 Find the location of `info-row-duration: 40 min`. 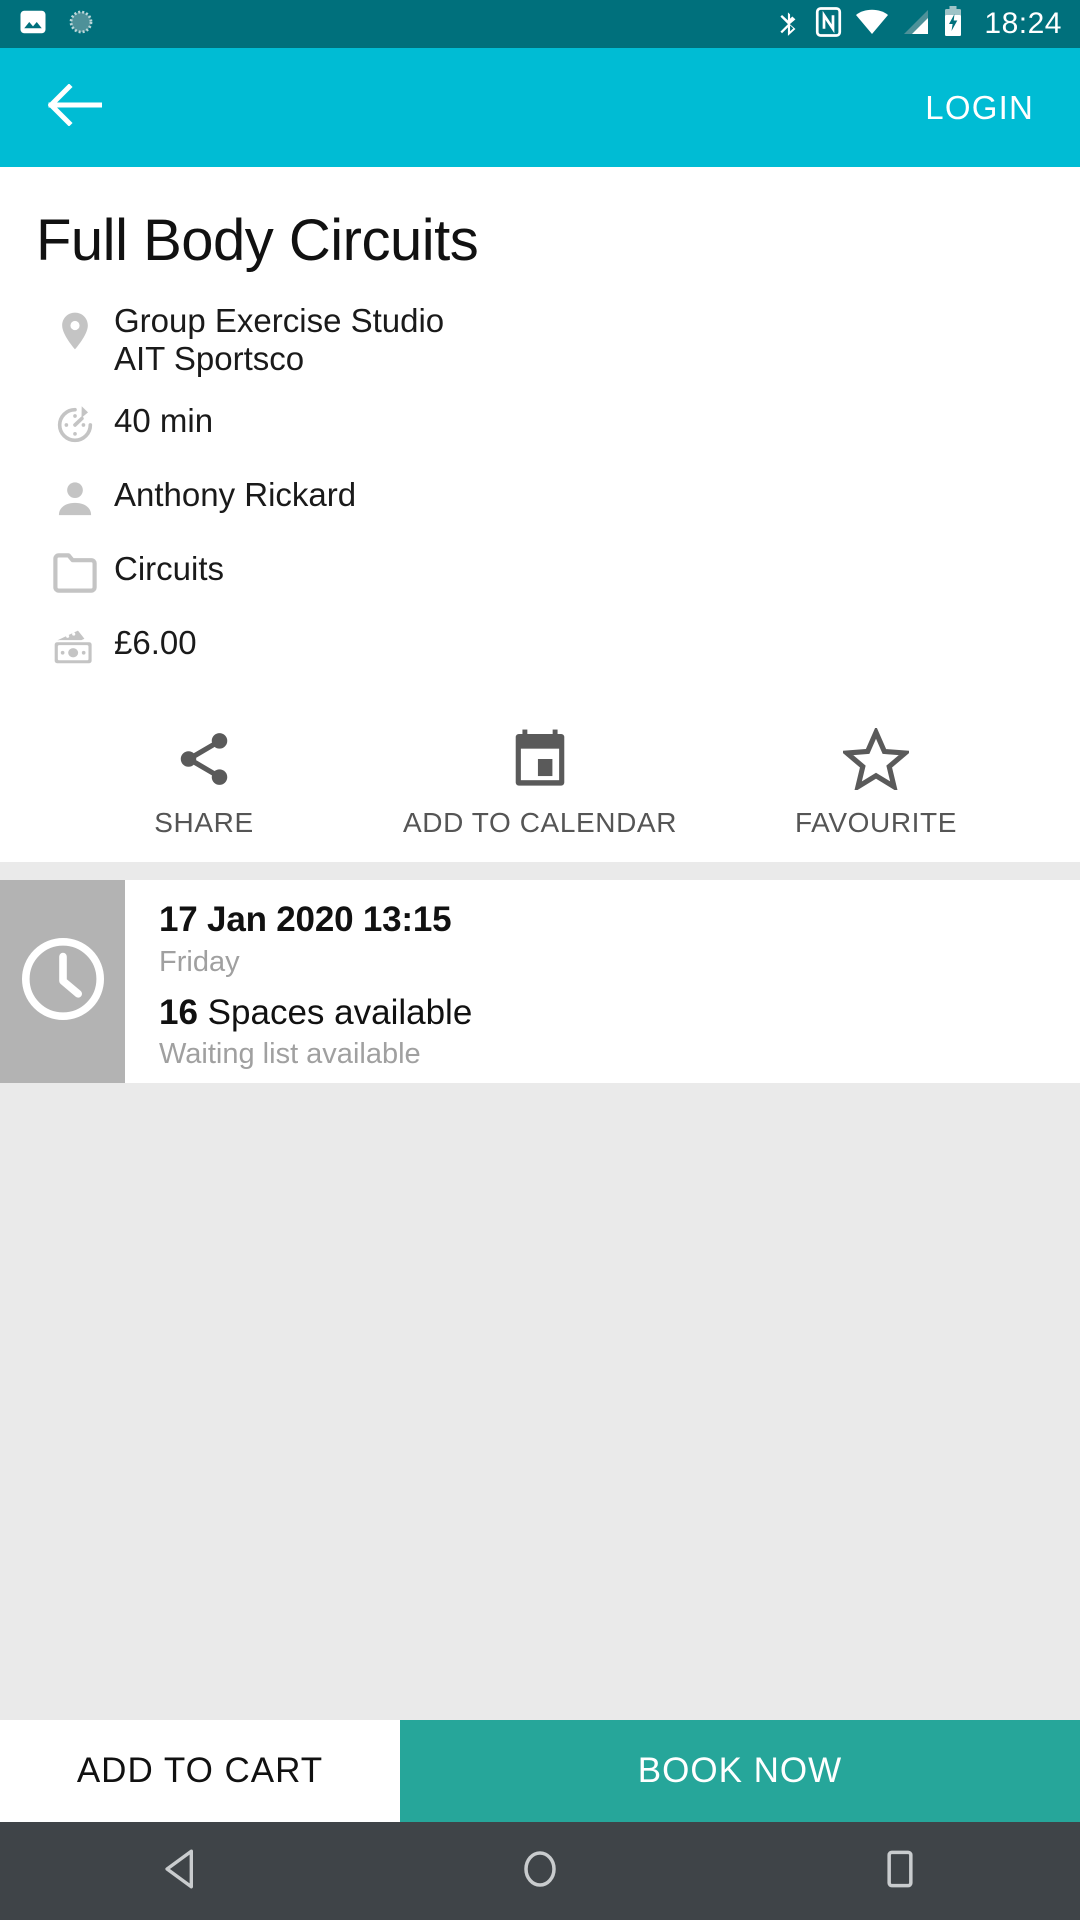

info-row-duration: 40 min is located at coordinates (540, 435).